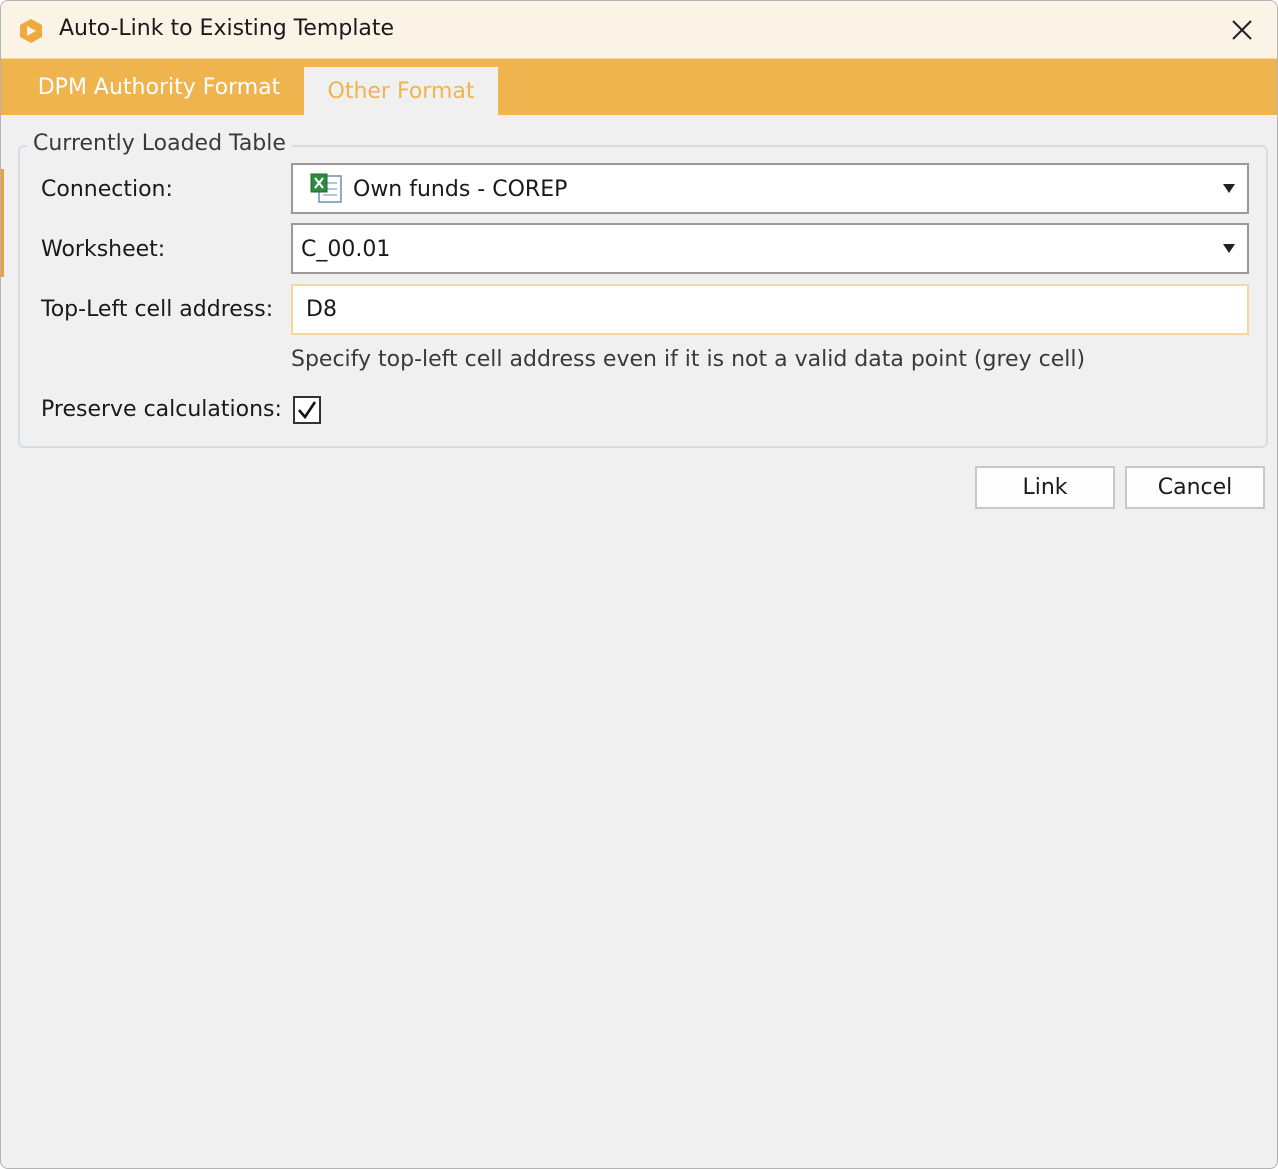 This screenshot has width=1278, height=1169. What do you see at coordinates (1195, 487) in the screenshot?
I see `cancel-button: Cancel` at bounding box center [1195, 487].